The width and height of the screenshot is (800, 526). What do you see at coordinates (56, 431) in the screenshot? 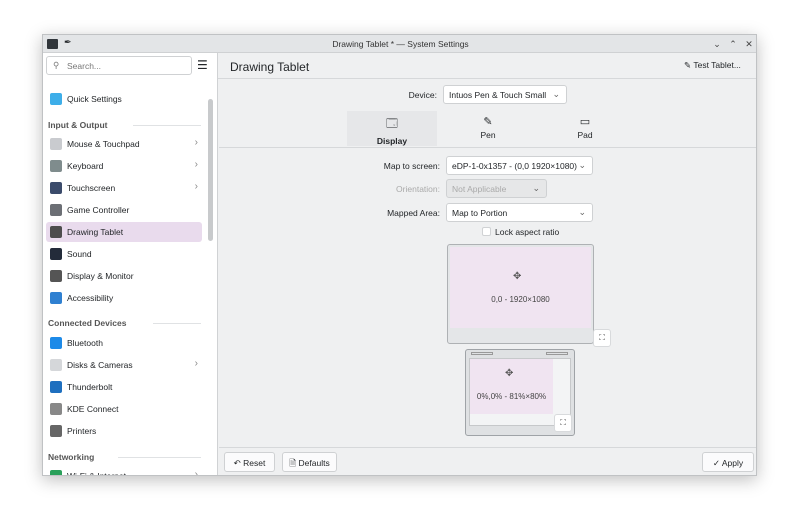
I see `printer-icon` at bounding box center [56, 431].